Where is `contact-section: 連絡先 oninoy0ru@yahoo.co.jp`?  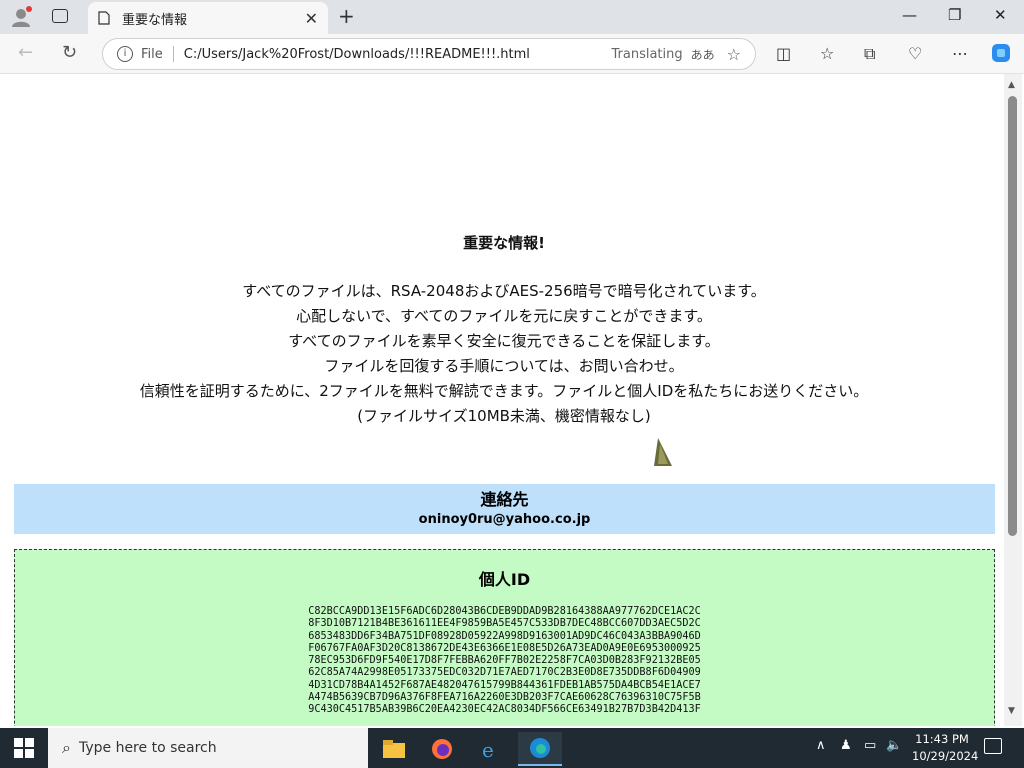 contact-section: 連絡先 oninoy0ru@yahoo.co.jp is located at coordinates (504, 509).